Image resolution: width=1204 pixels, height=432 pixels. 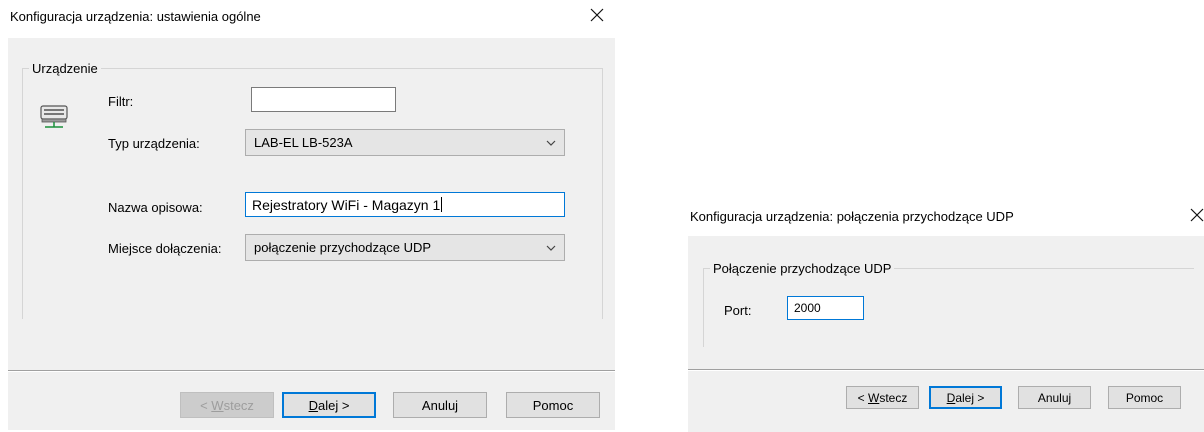 What do you see at coordinates (442, 204) in the screenshot?
I see `text-caret` at bounding box center [442, 204].